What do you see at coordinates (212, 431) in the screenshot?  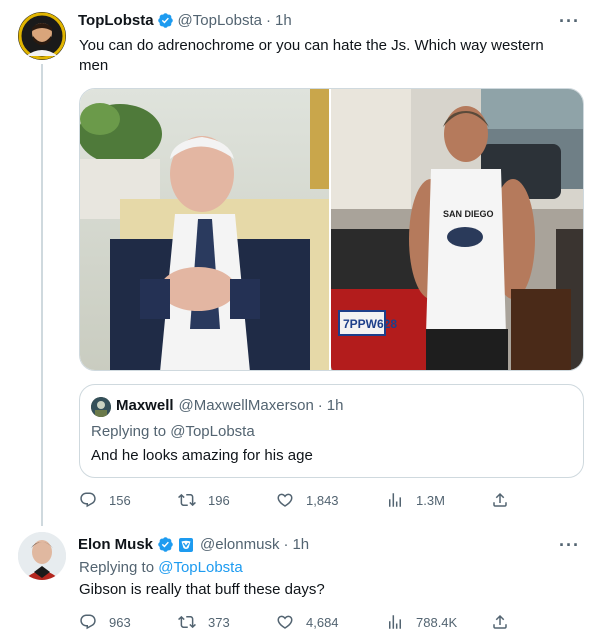 I see `quoted-replying-to-link: @TopLobsta` at bounding box center [212, 431].